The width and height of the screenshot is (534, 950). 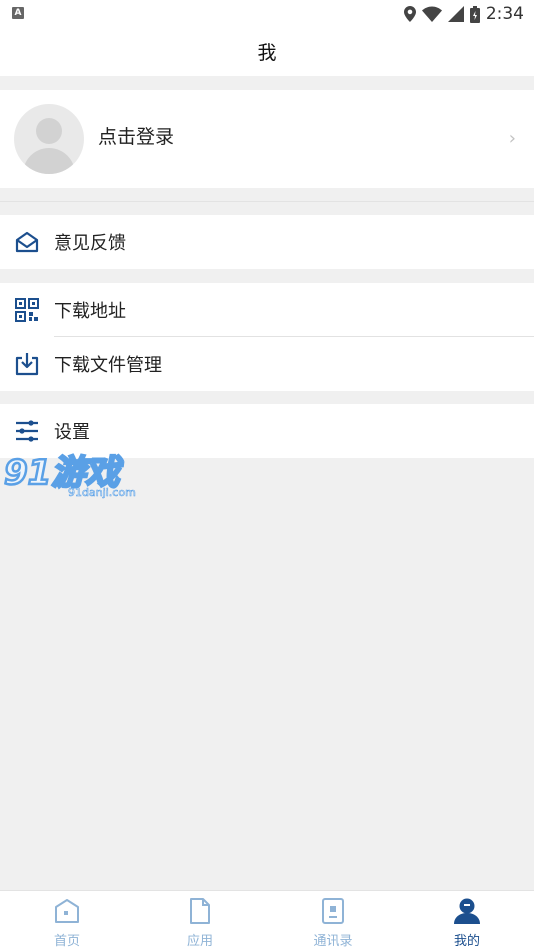 I want to click on person-icon, so click(x=467, y=911).